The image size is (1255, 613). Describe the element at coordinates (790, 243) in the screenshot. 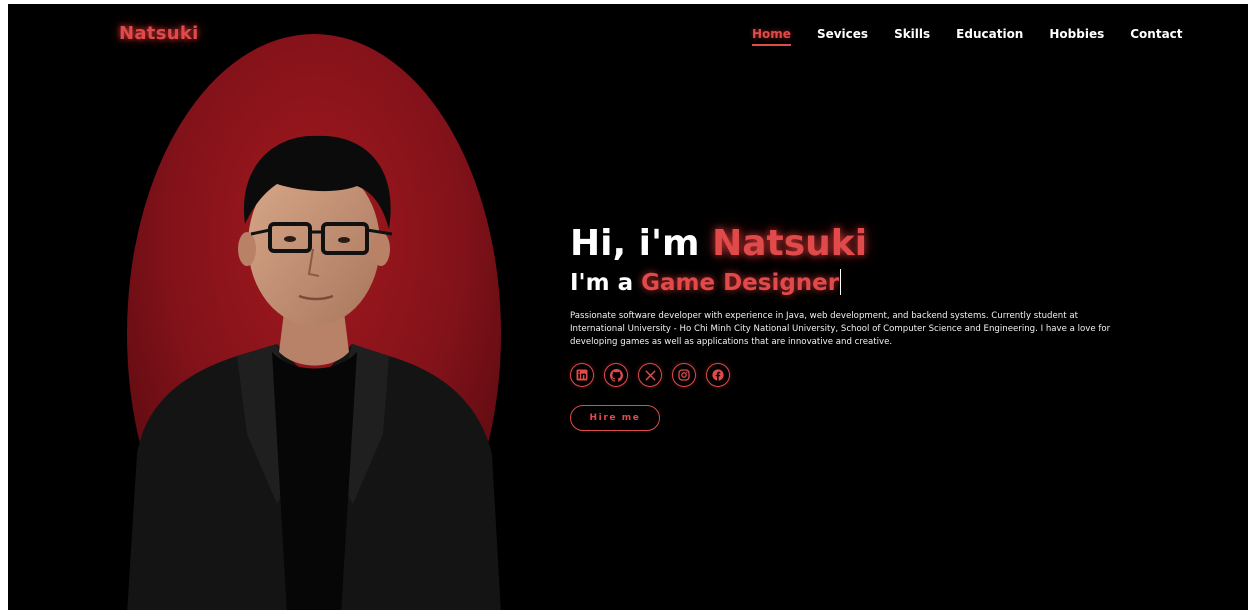

I see `greeting-name: Natsuki` at that location.